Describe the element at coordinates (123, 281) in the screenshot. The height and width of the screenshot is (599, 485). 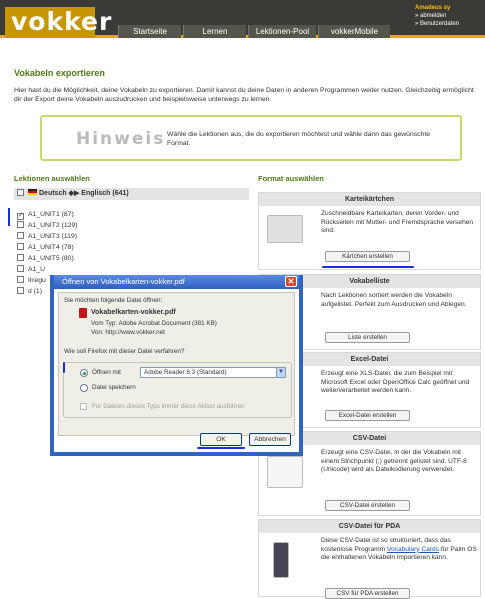
I see `dialog-title: Öffnen von Vokabelkarten-vokker.pdf` at that location.